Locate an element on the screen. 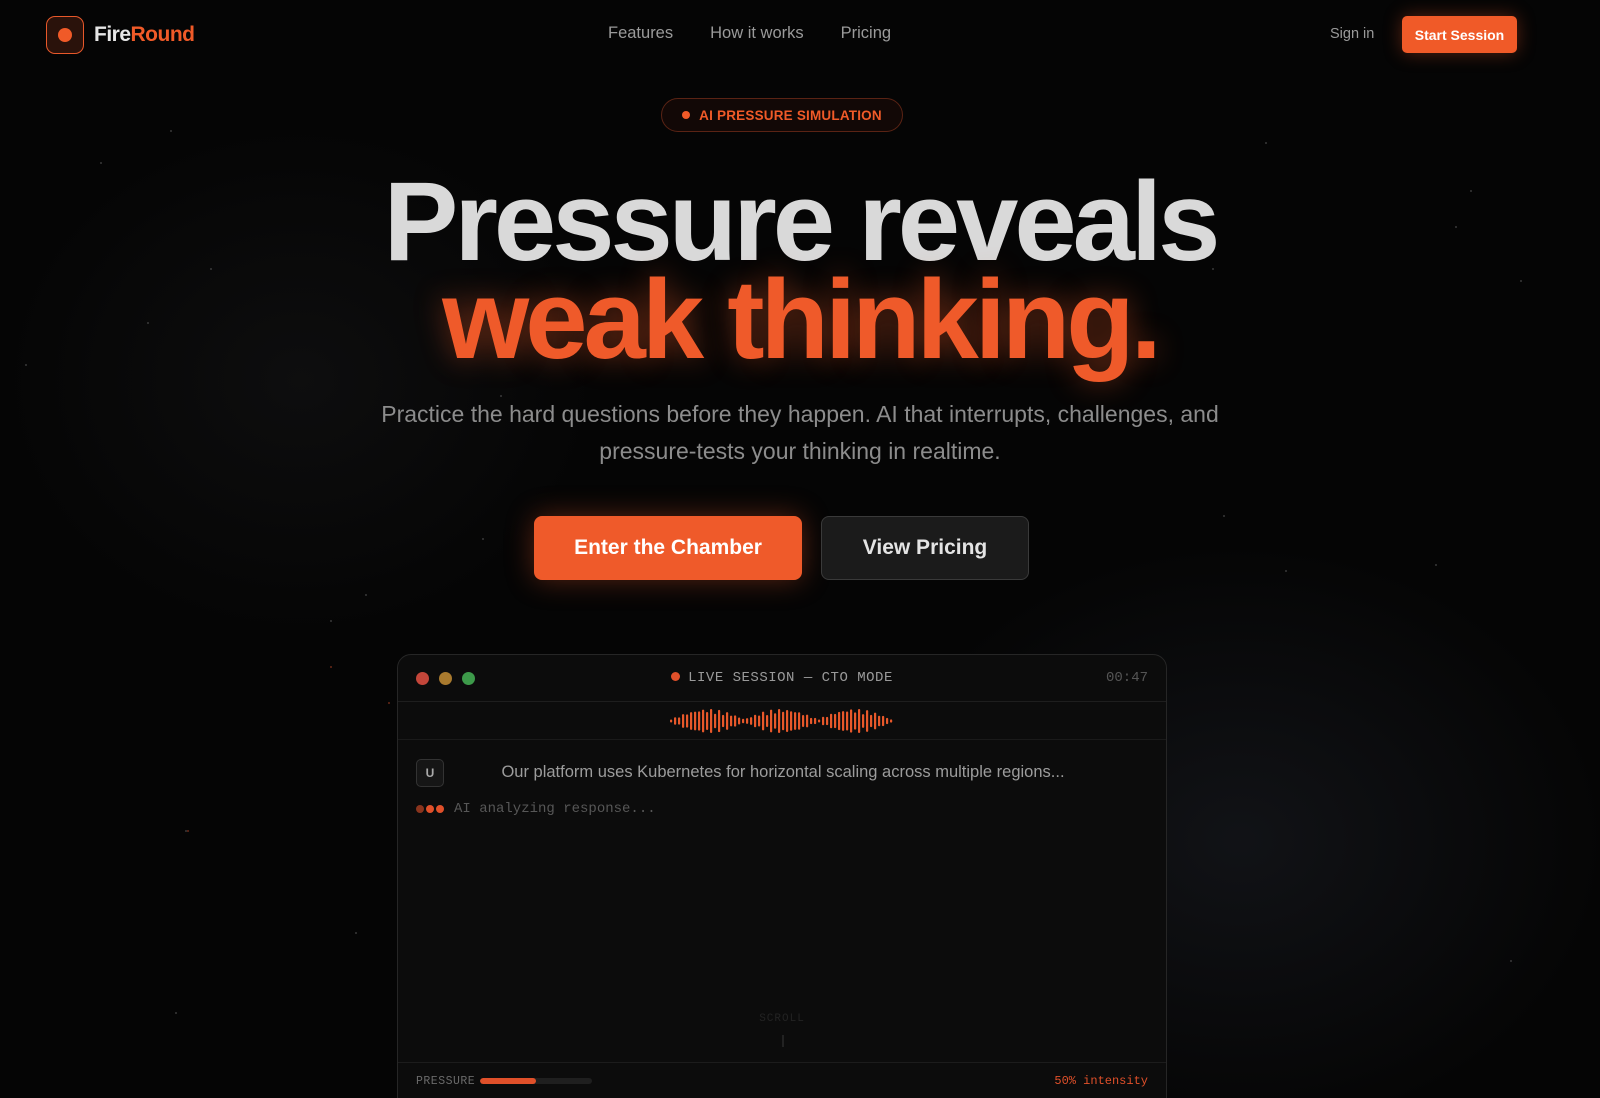  brand-name: FireRound is located at coordinates (144, 35).